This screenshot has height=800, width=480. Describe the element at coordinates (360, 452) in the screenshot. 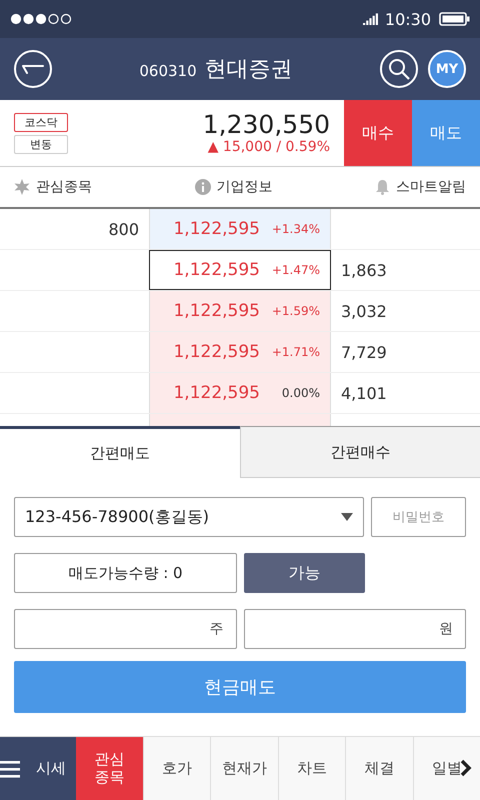

I see `order-tab: 간편매수` at that location.